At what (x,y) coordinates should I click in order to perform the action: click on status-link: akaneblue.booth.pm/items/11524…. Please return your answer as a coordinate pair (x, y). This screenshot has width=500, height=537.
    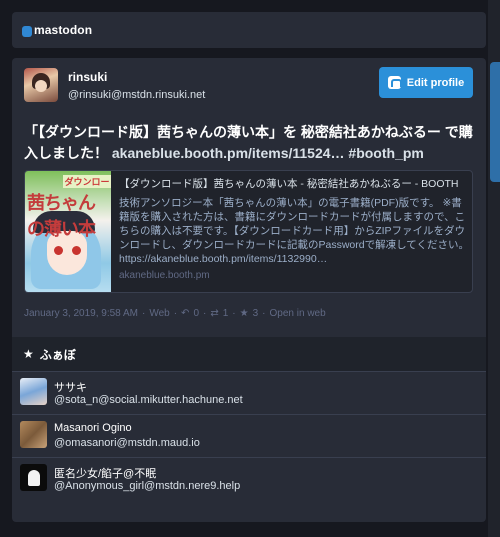
    Looking at the image, I should click on (228, 153).